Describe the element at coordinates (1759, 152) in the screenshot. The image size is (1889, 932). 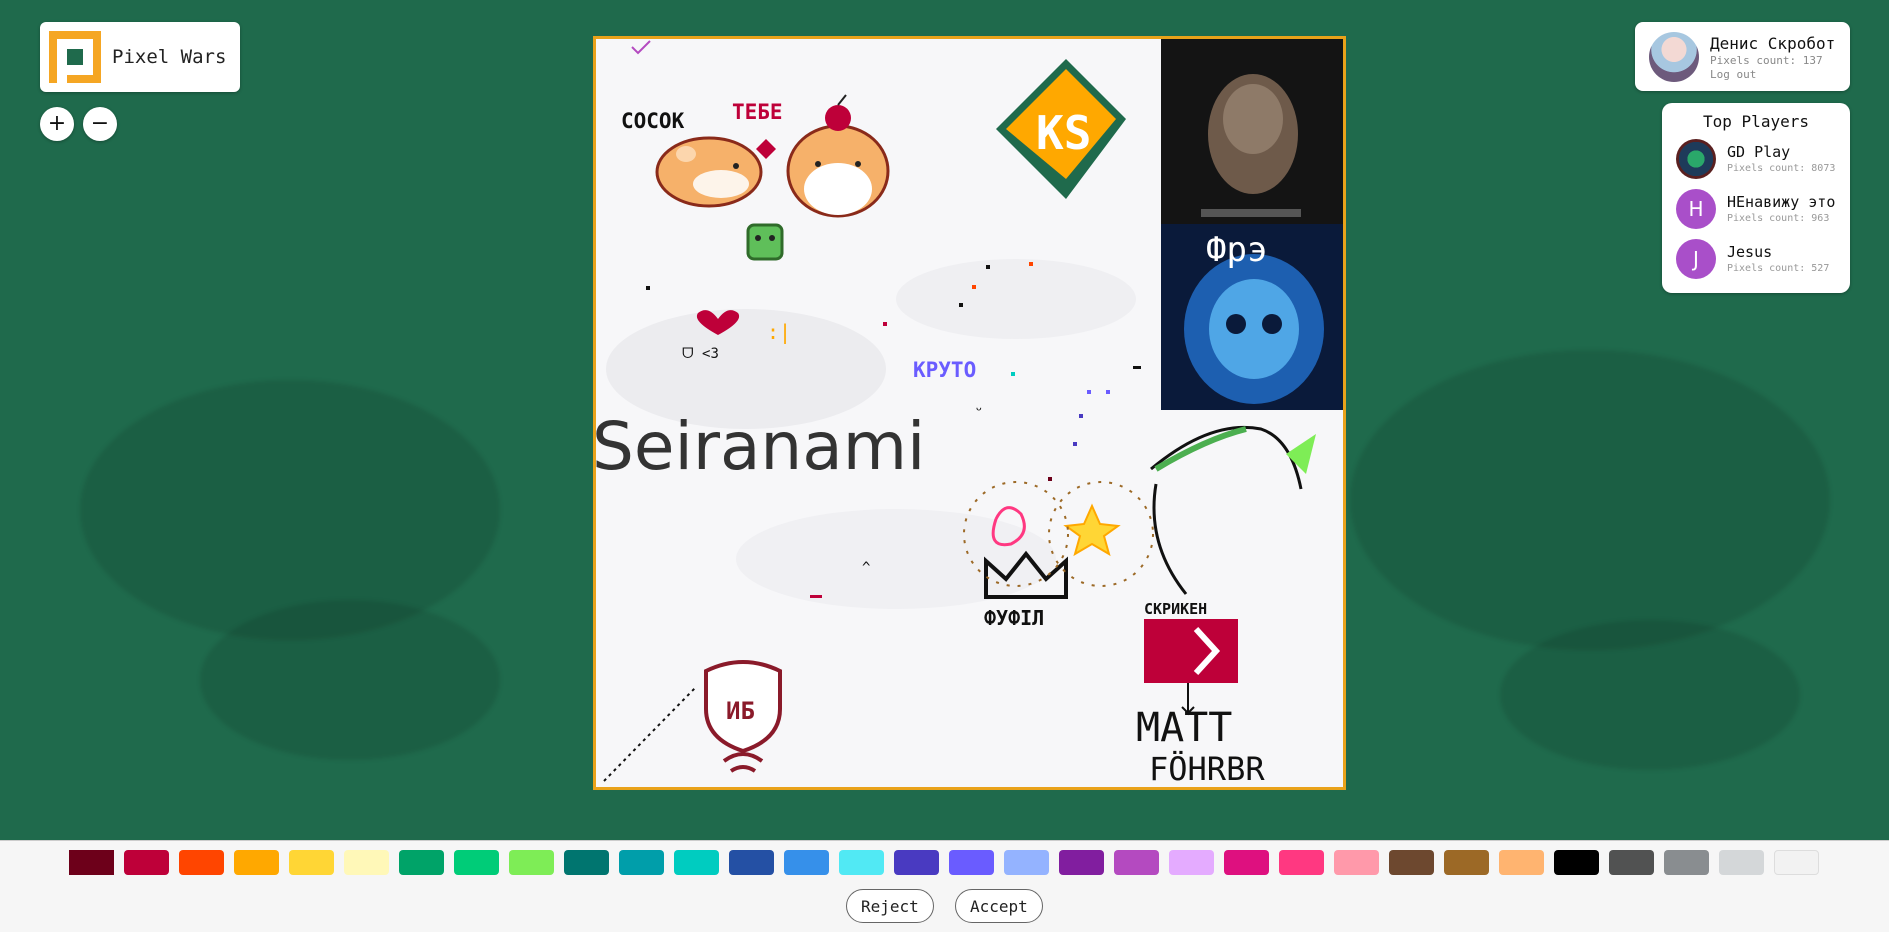
I see `player-name: GD Play` at that location.